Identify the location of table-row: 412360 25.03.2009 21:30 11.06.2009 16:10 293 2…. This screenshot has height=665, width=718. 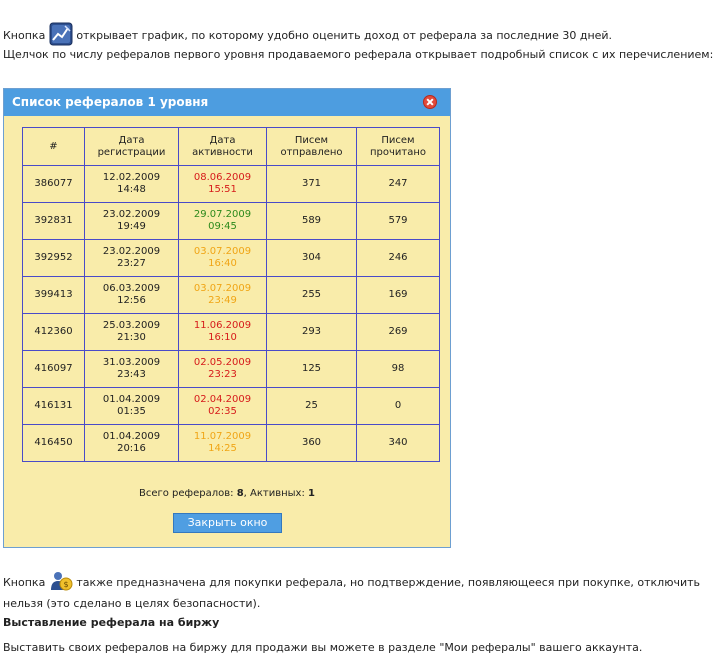
(231, 332).